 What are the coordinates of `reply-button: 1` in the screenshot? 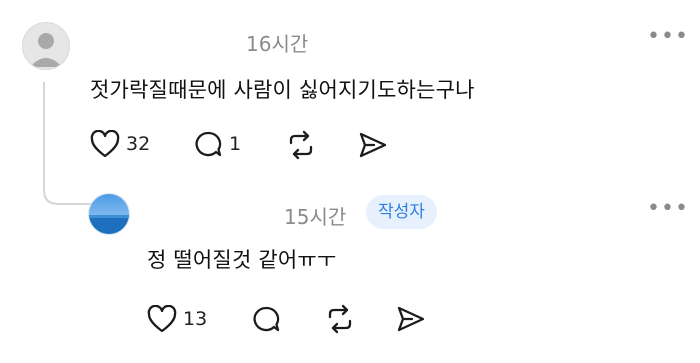 It's located at (217, 144).